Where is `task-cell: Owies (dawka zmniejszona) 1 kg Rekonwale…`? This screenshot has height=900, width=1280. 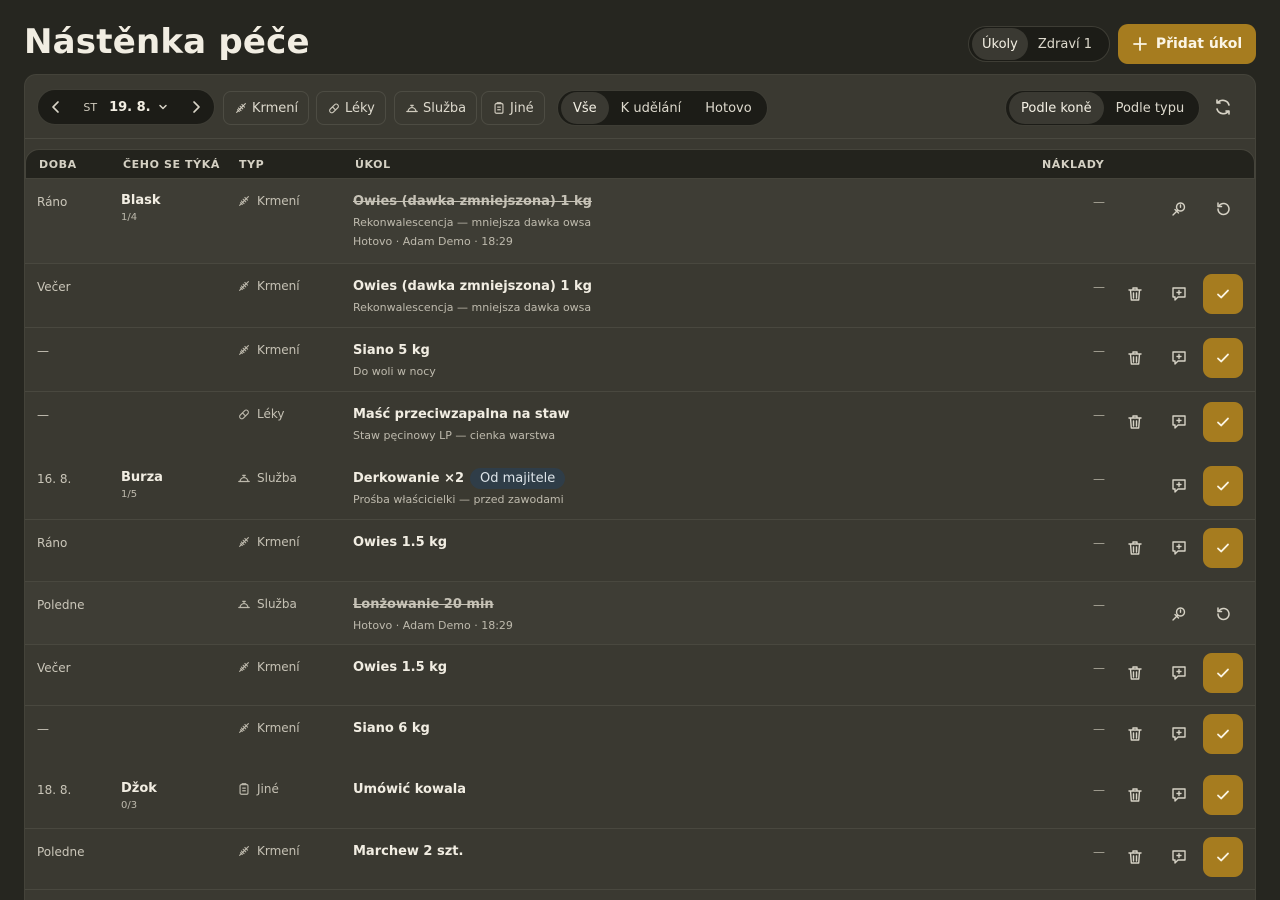 task-cell: Owies (dawka zmniejszona) 1 kg Rekonwale… is located at coordinates (472, 220).